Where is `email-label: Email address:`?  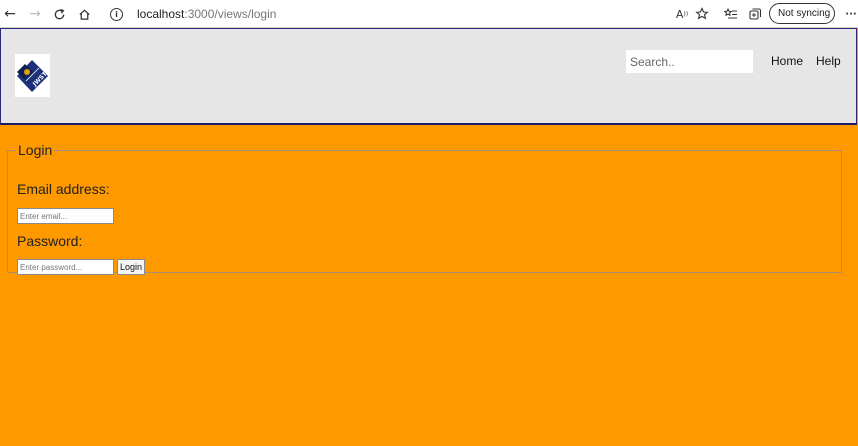
email-label: Email address: is located at coordinates (63, 189).